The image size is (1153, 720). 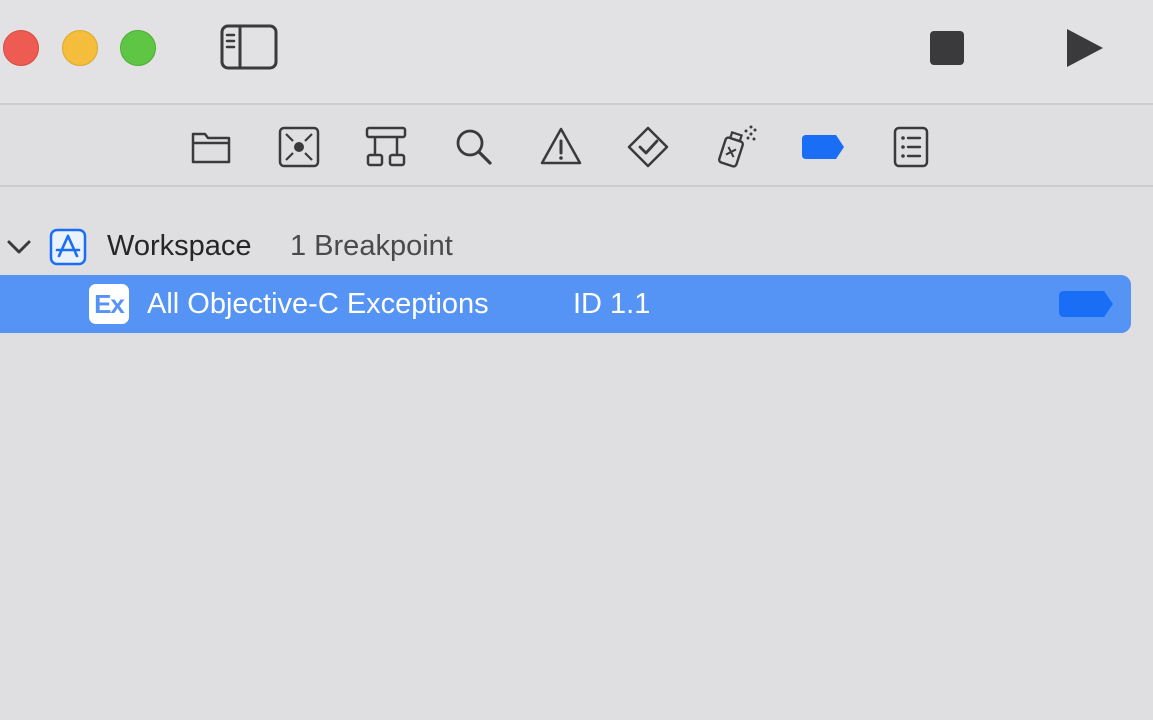 I want to click on tab-debug-navigator, so click(x=736, y=147).